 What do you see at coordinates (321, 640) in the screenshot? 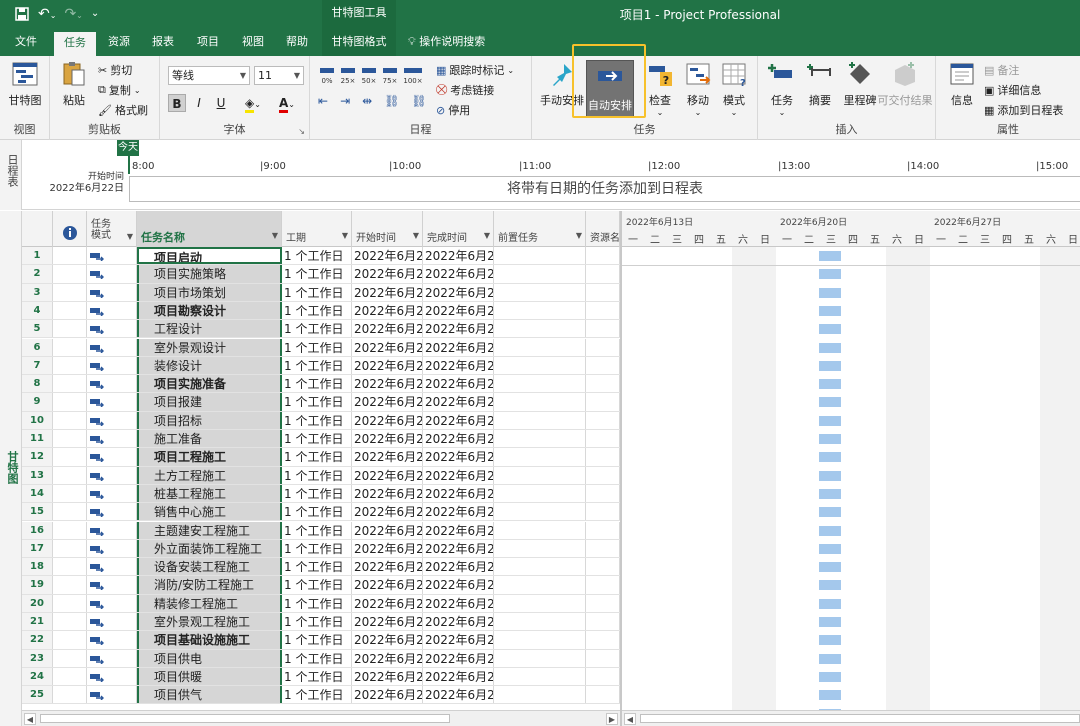
I see `table-row: 22 项目基础设施施工 1 个工作日 2022年6月2 2022年6月2` at bounding box center [321, 640].